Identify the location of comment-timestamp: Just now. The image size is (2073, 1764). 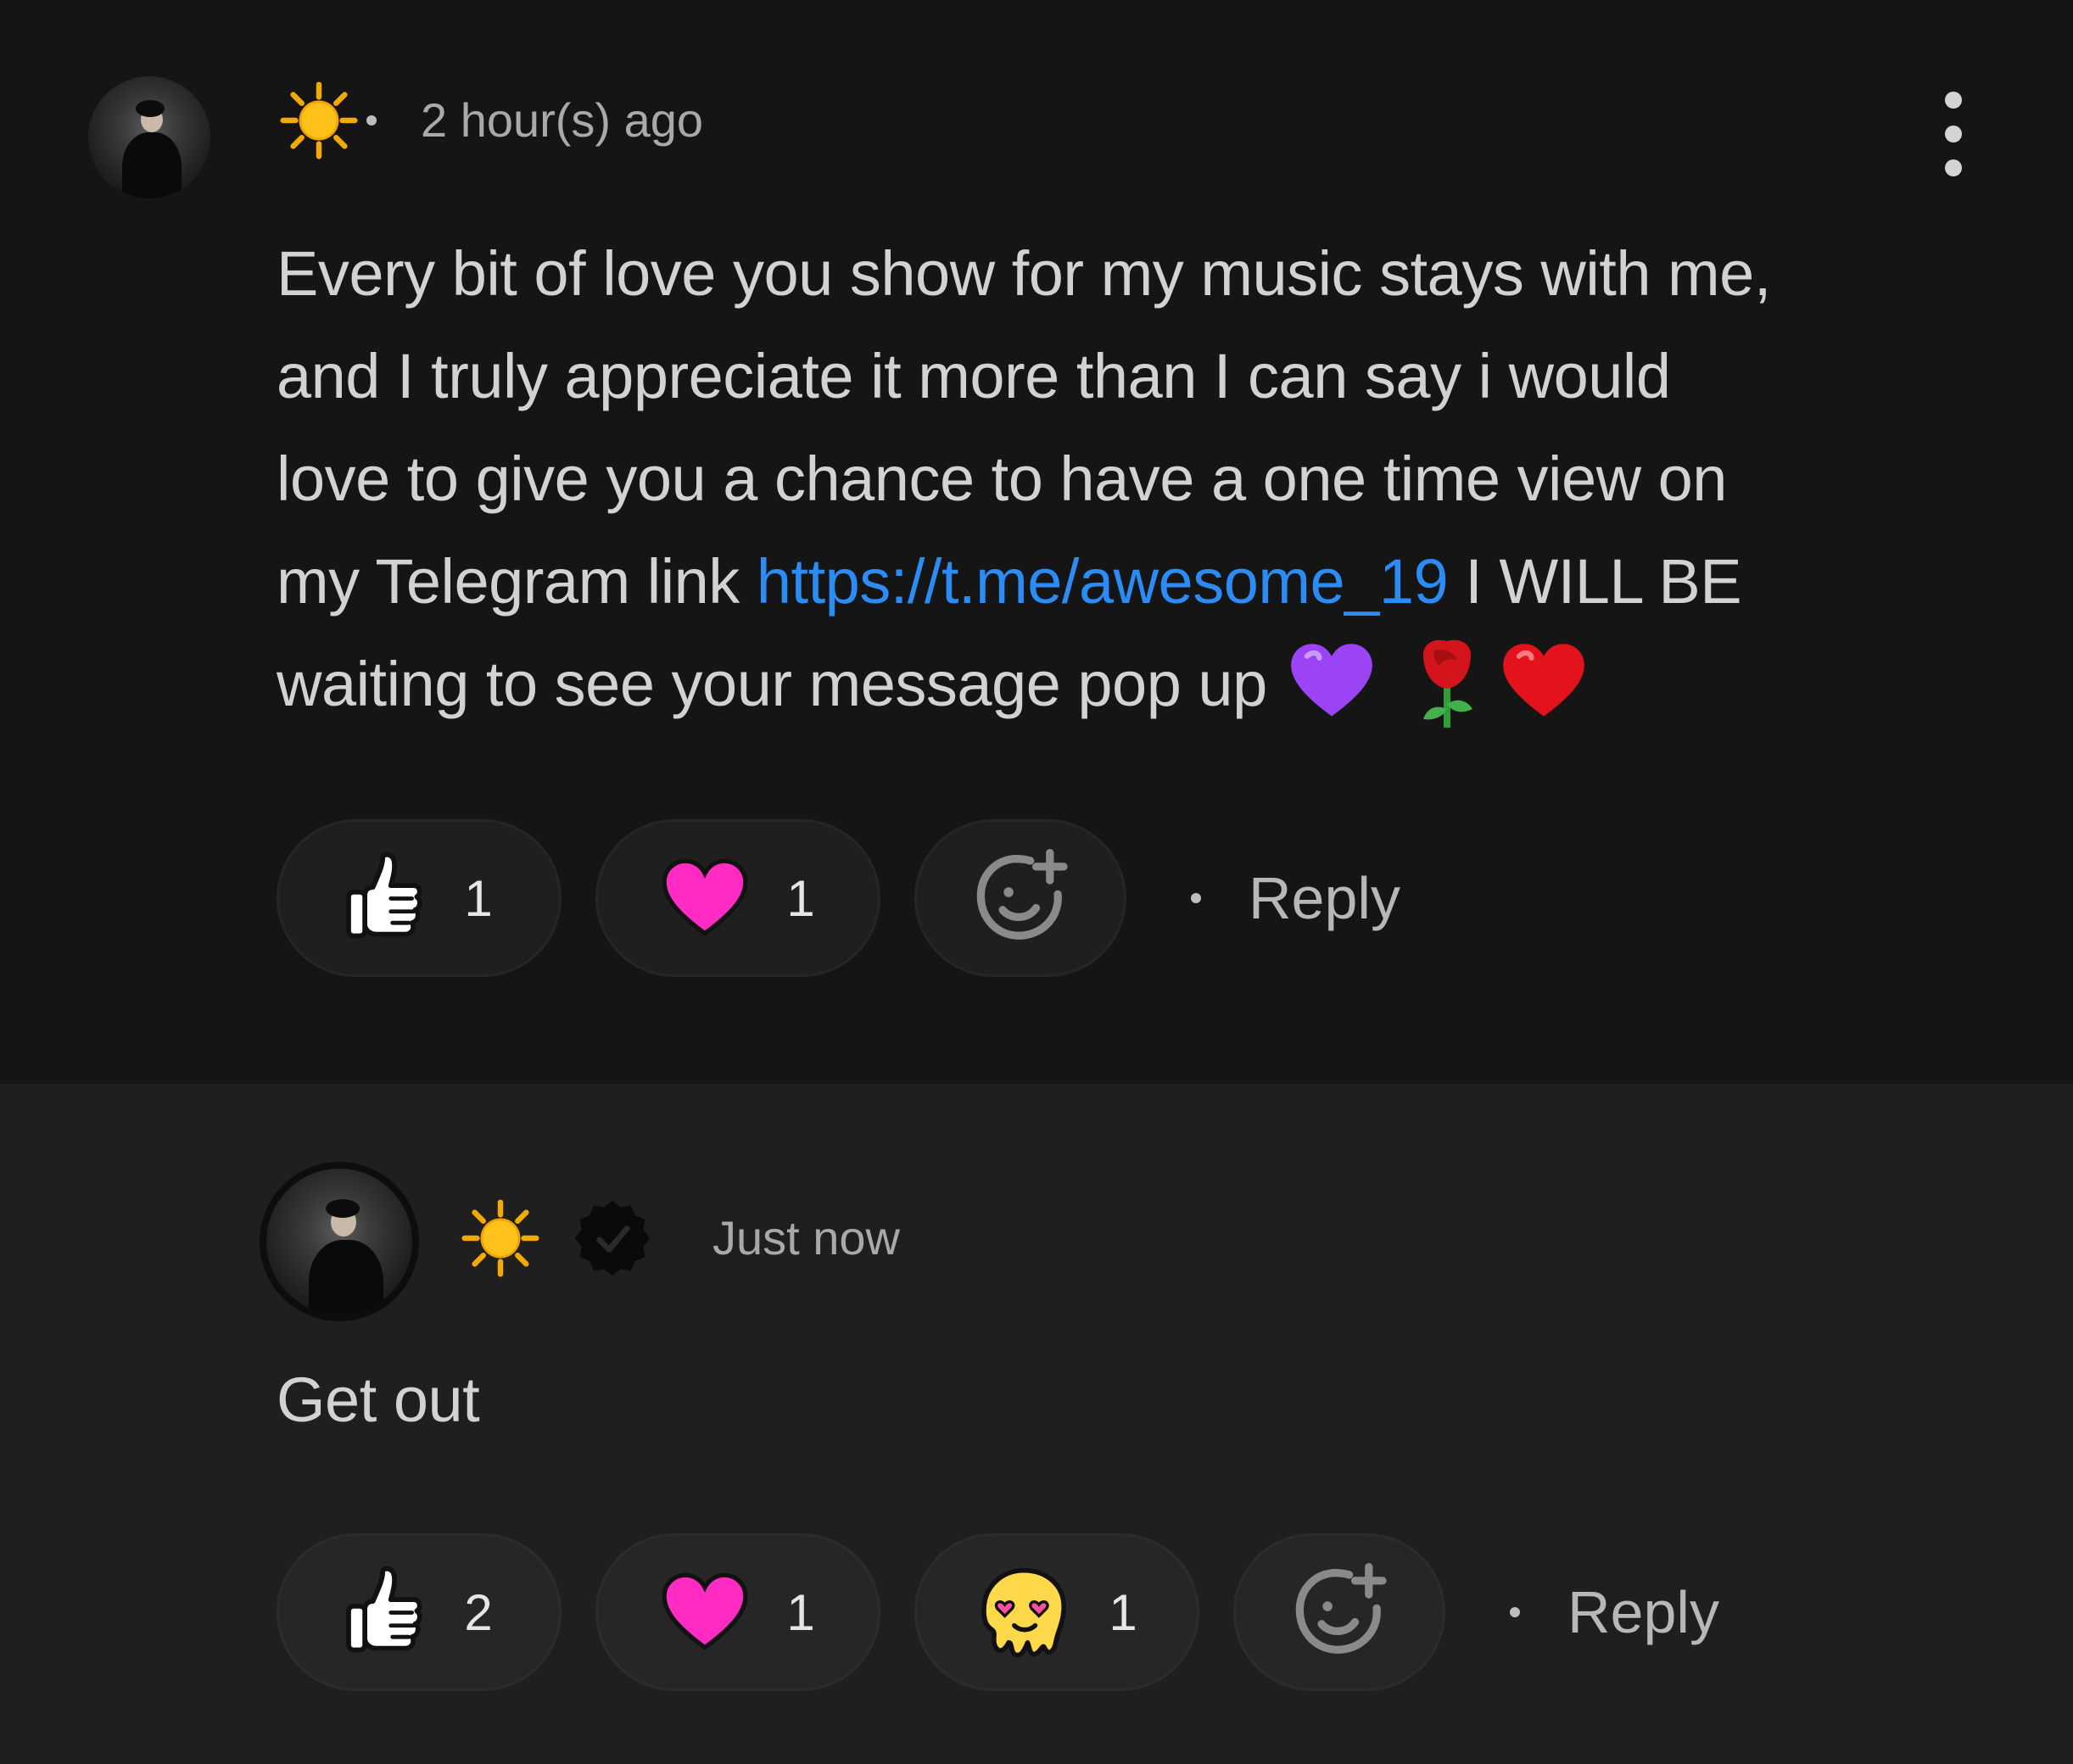
(806, 1237).